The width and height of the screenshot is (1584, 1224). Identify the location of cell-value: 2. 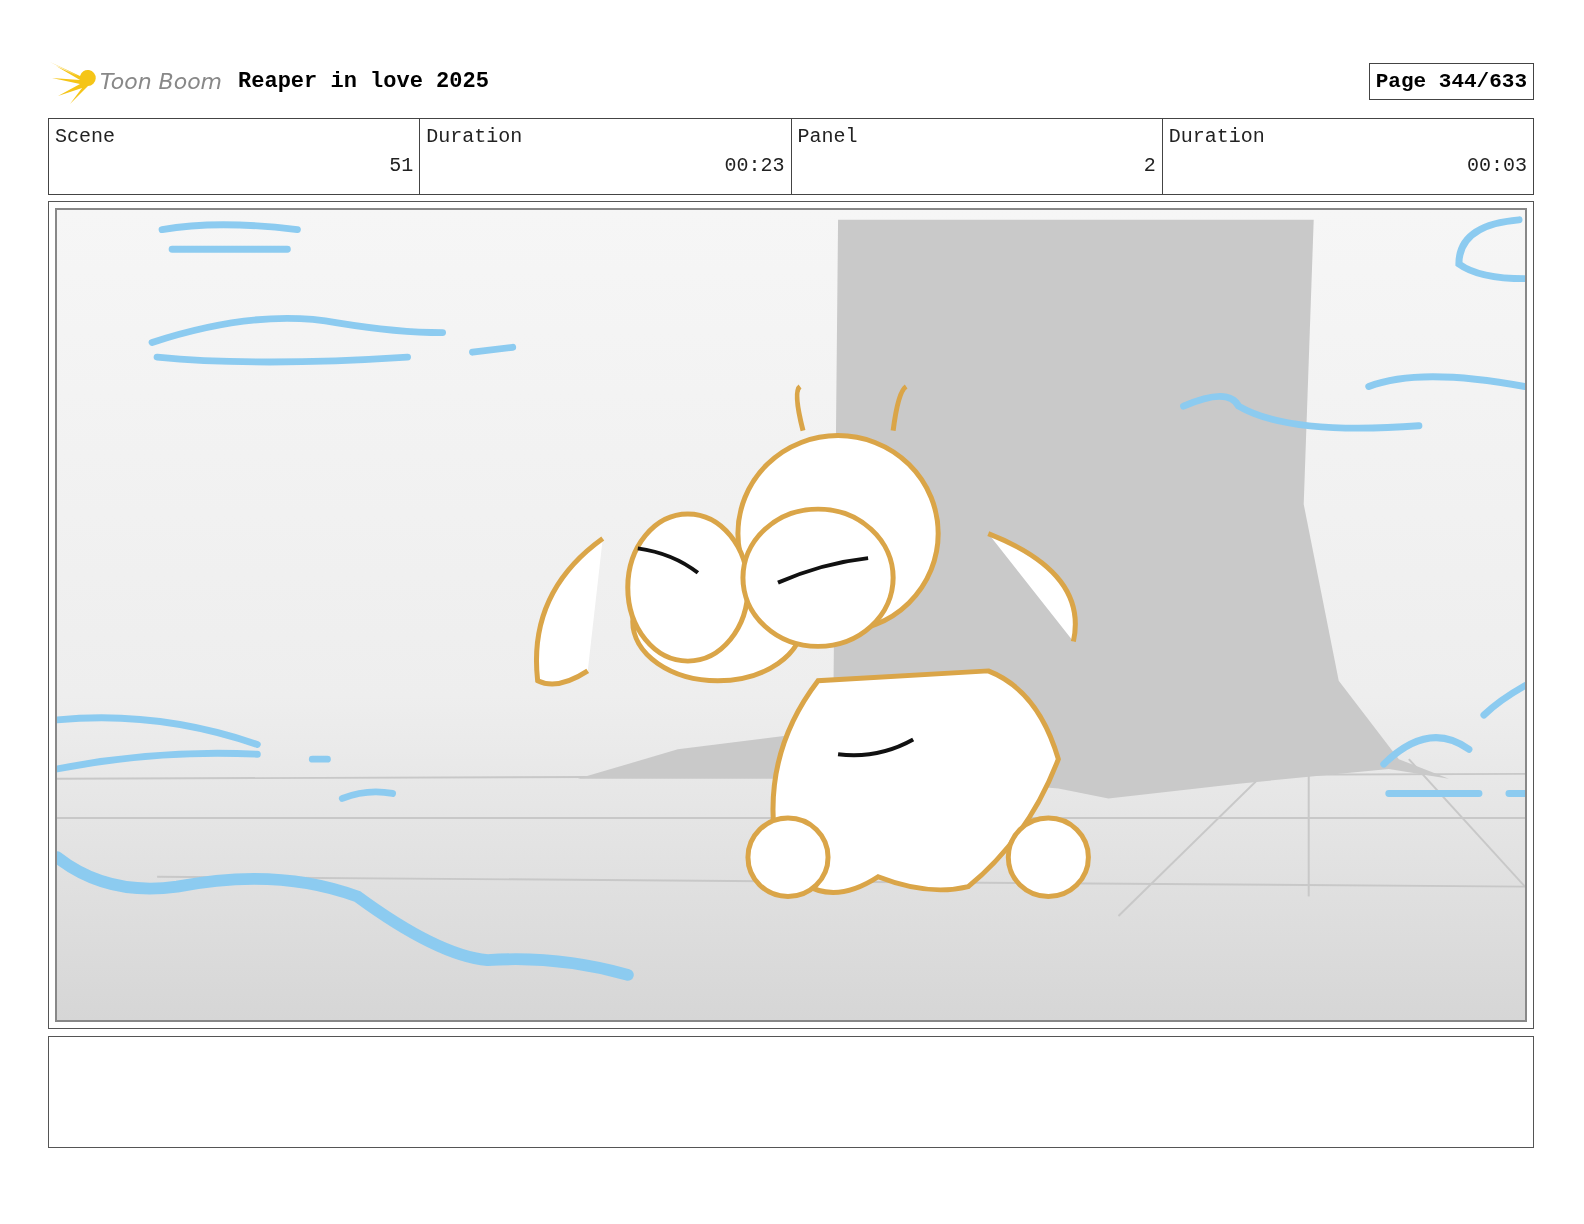
(1149, 165).